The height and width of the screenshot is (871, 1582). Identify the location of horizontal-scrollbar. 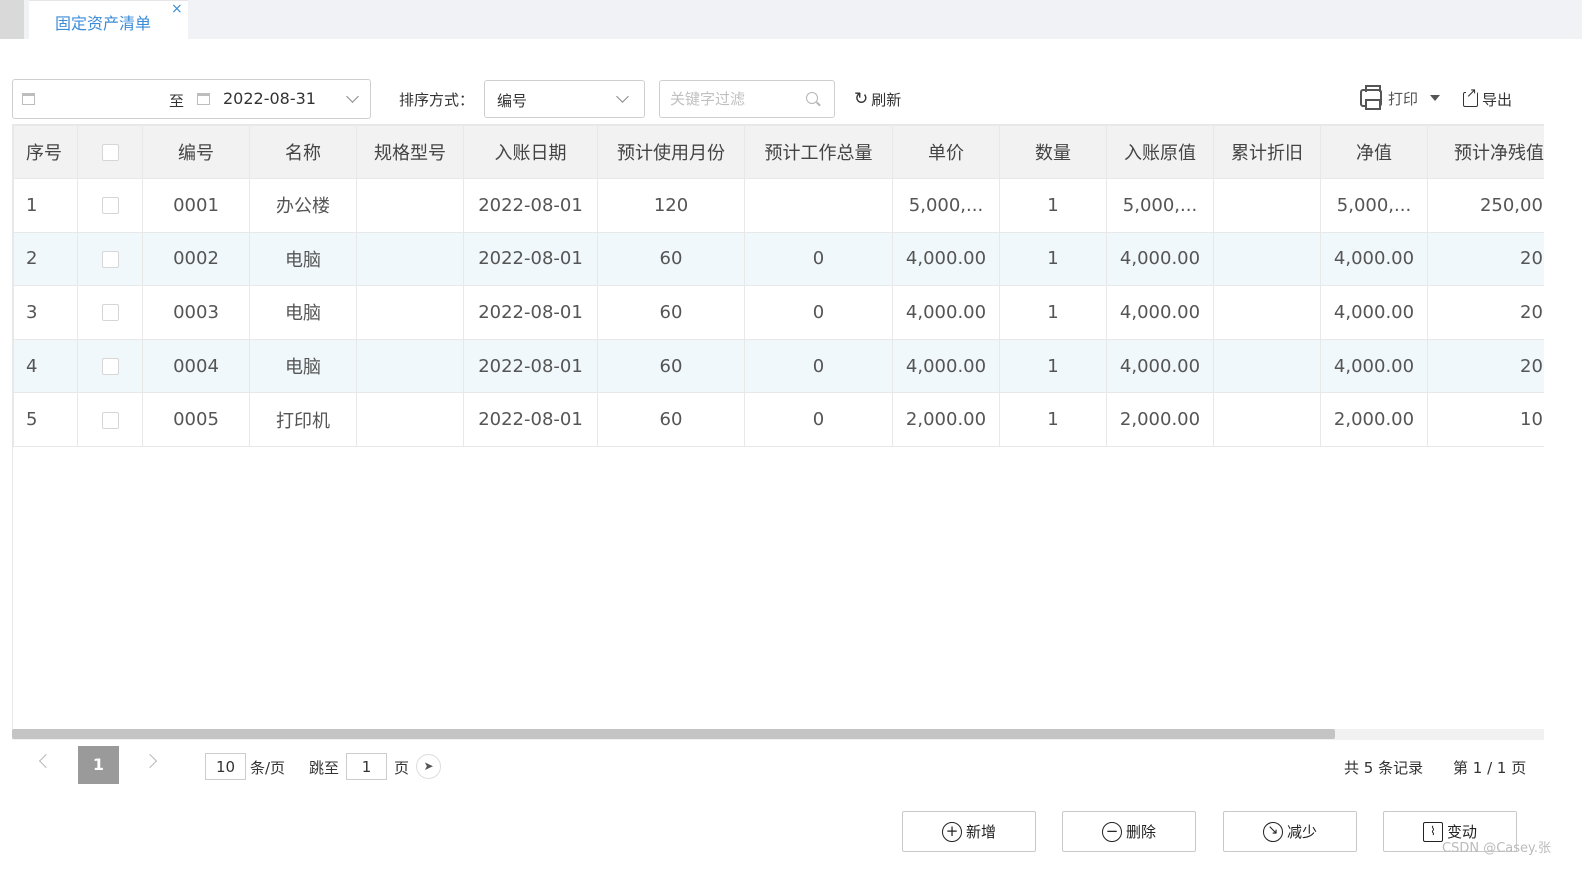
(778, 734).